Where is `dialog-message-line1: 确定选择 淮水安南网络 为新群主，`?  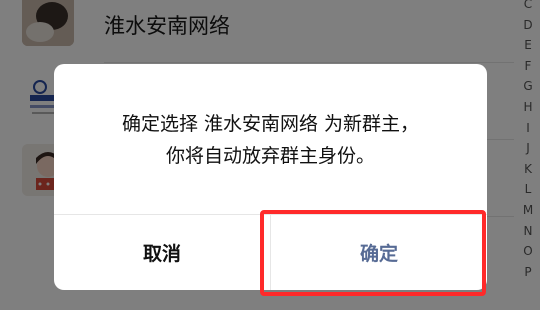 dialog-message-line1: 确定选择 淮水安南网络 为新群主， is located at coordinates (270, 124).